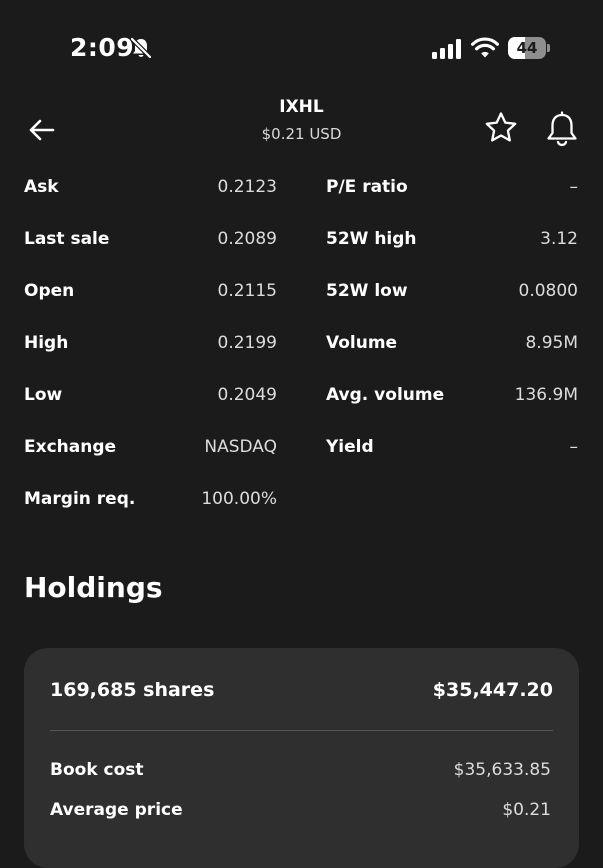 The width and height of the screenshot is (603, 868). Describe the element at coordinates (150, 343) in the screenshot. I see `stat-row-high: High 0.2199` at that location.